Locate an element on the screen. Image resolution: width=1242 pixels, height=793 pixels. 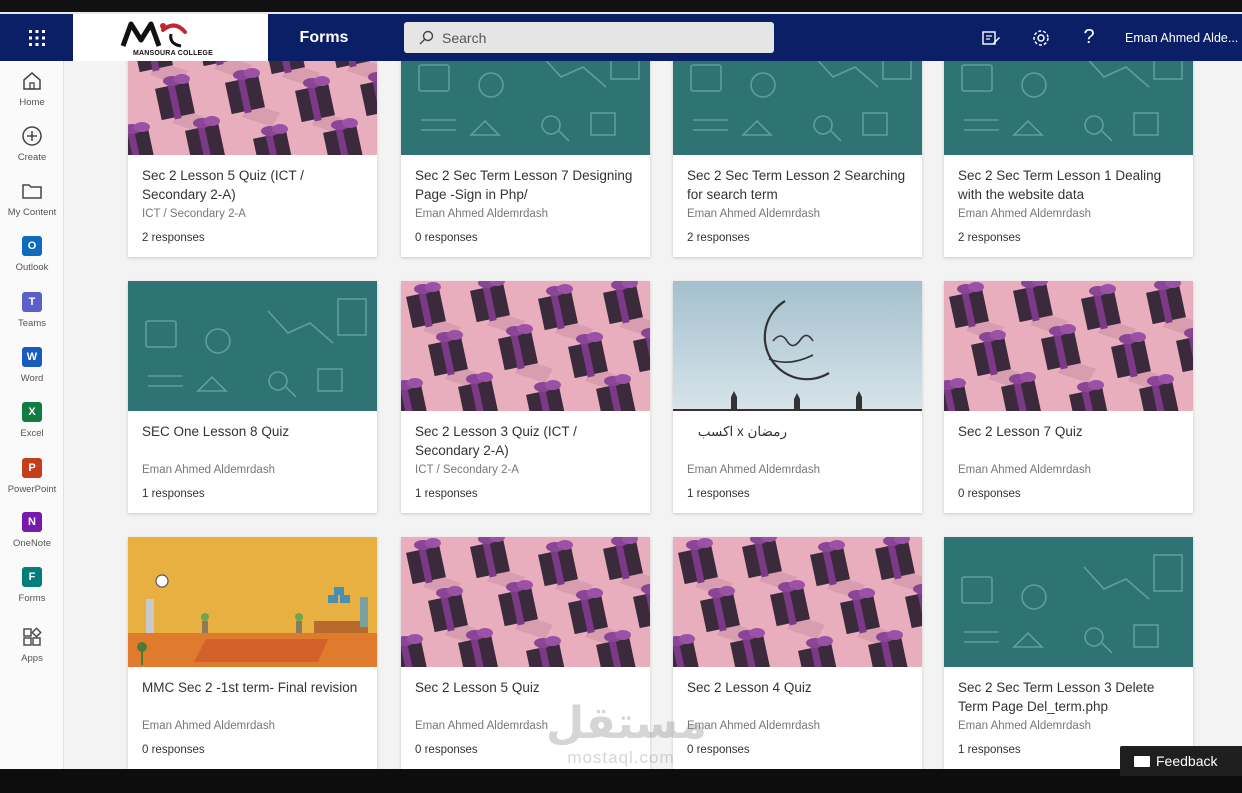
rail-item-teams: T Teams is located at coordinates (32, 315).